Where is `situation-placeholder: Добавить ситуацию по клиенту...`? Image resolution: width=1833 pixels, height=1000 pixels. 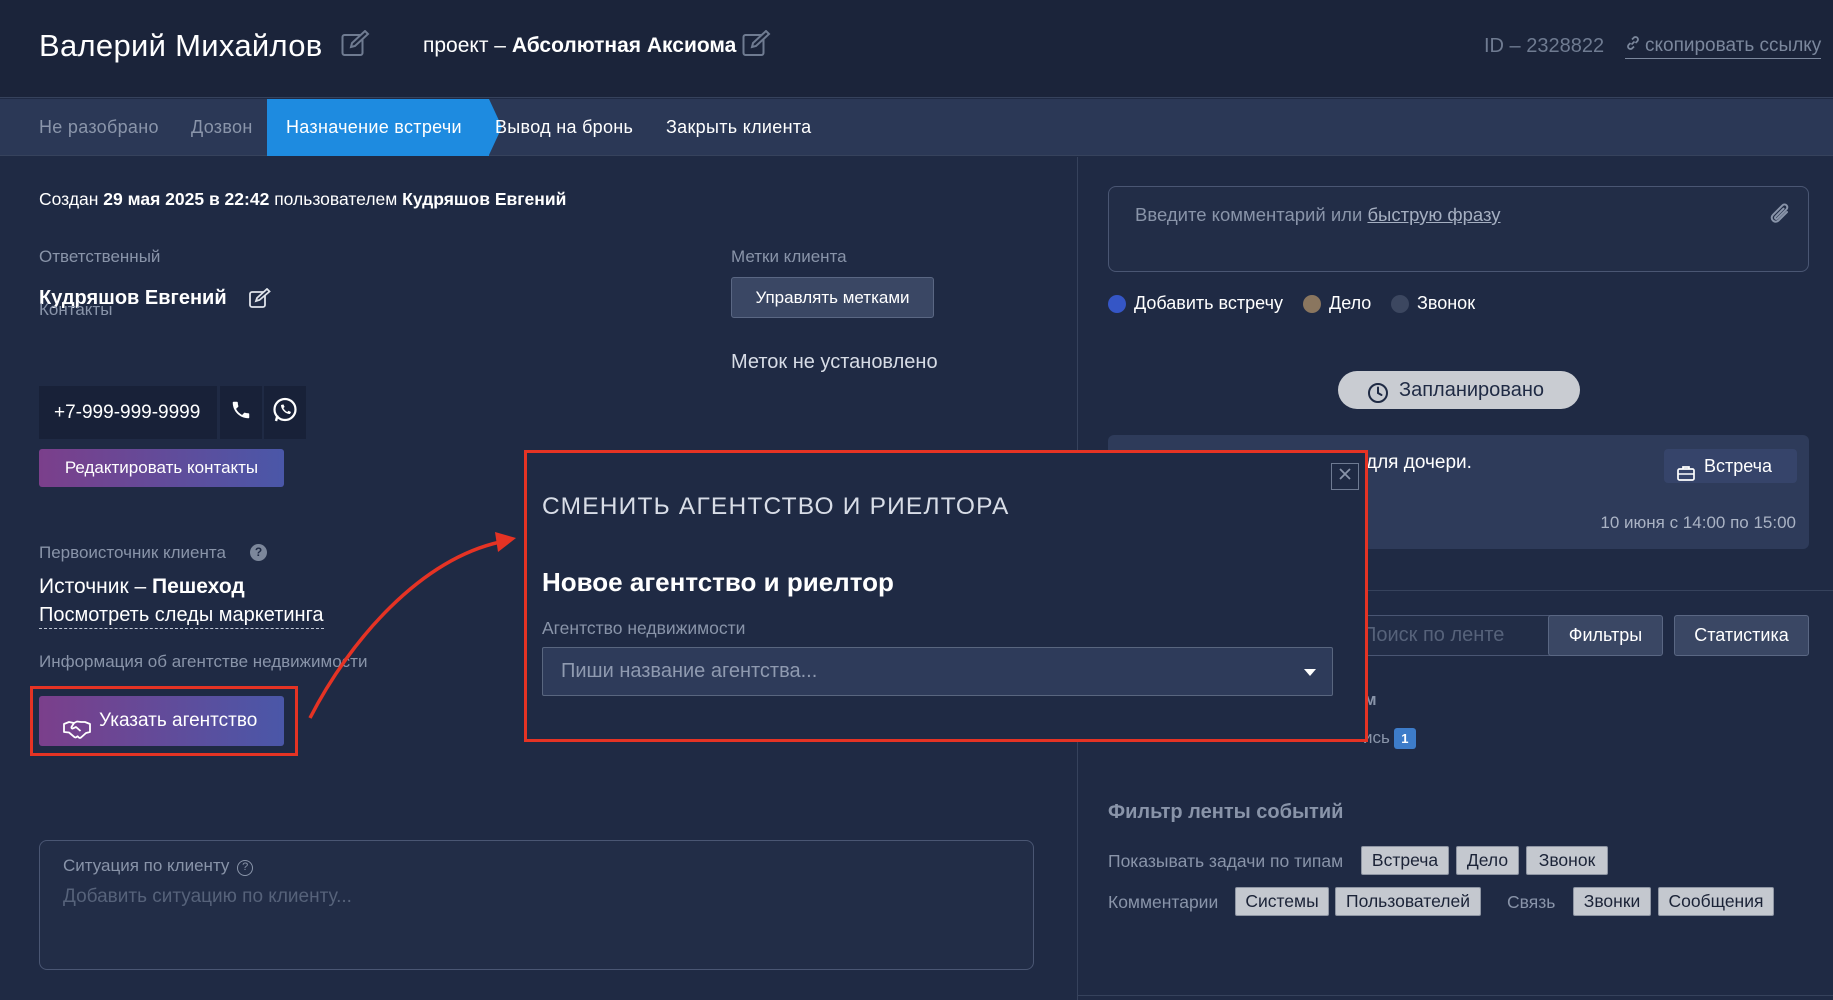
situation-placeholder: Добавить ситуацию по клиенту... is located at coordinates (207, 896).